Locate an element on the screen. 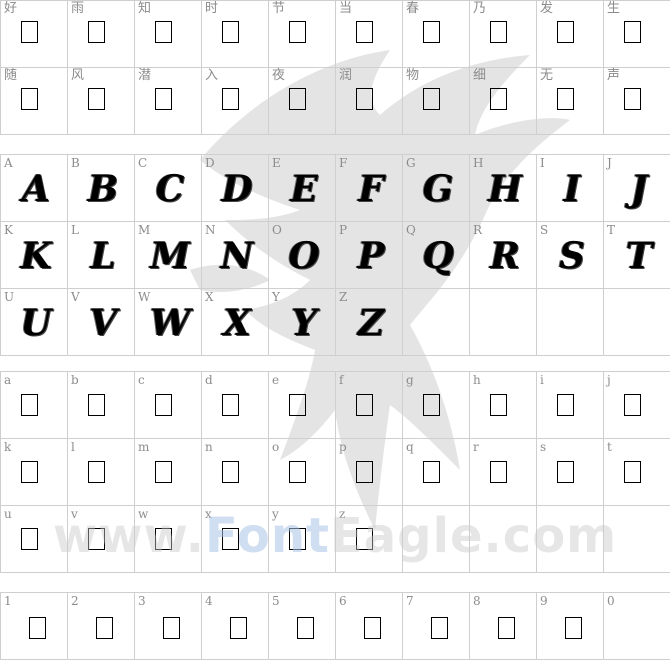  glyph-cell: k is located at coordinates (34, 472).